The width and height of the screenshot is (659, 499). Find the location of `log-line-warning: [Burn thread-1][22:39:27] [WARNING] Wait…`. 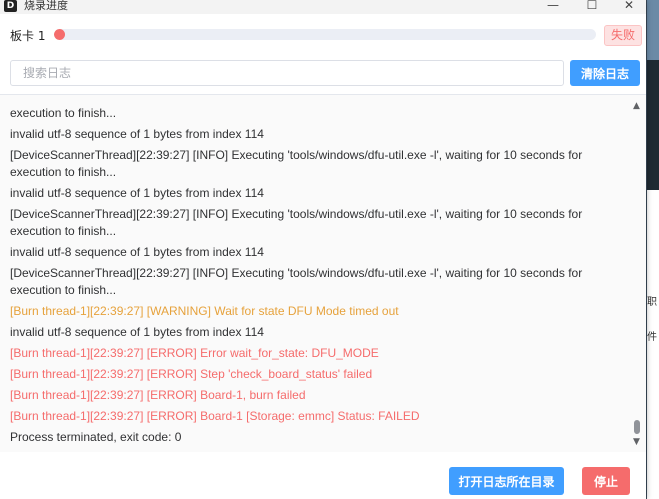

log-line-warning: [Burn thread-1][22:39:27] [WARNING] Wait… is located at coordinates (204, 311).